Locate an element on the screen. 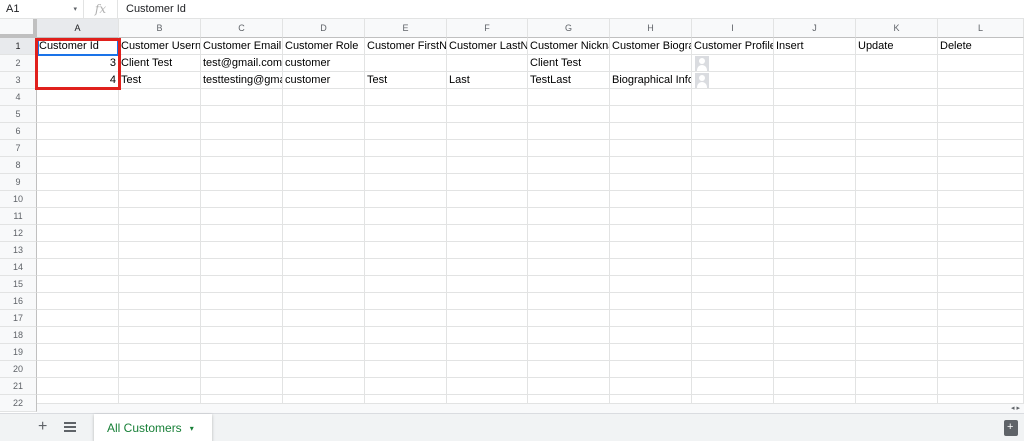 Image resolution: width=1024 pixels, height=441 pixels. select-all-corner is located at coordinates (18, 28).